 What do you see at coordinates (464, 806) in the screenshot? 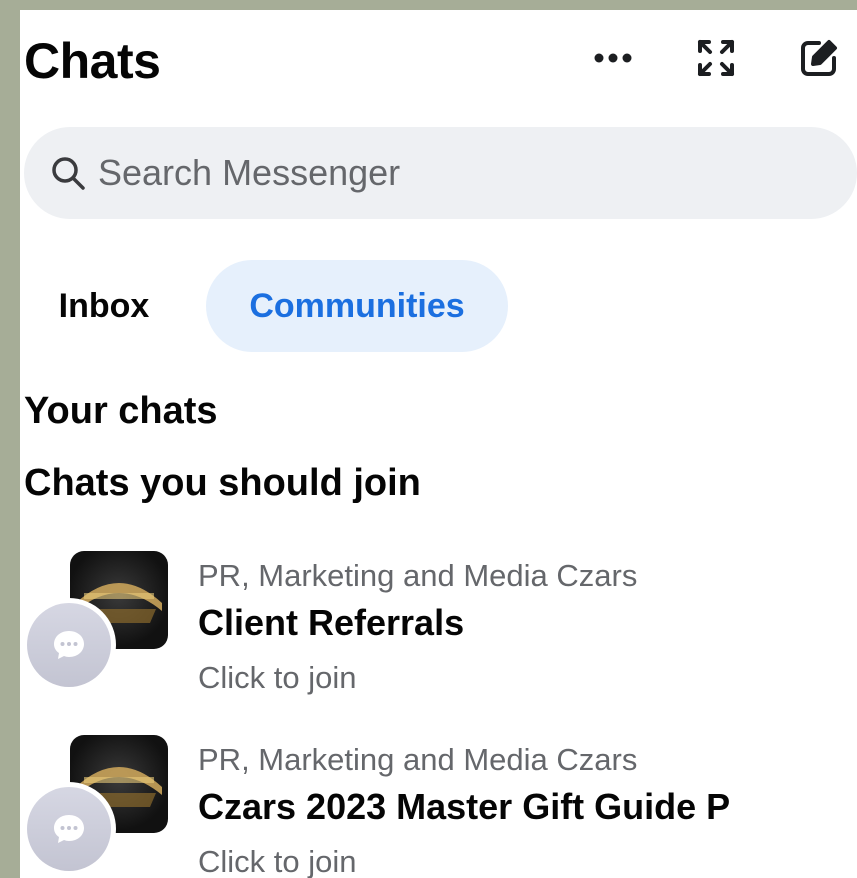
I see `chat-name: Czars 2023 Master Gift Guide P` at bounding box center [464, 806].